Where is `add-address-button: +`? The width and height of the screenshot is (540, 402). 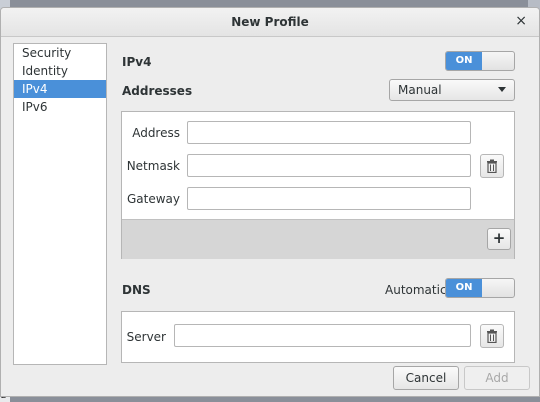 add-address-button: + is located at coordinates (499, 239).